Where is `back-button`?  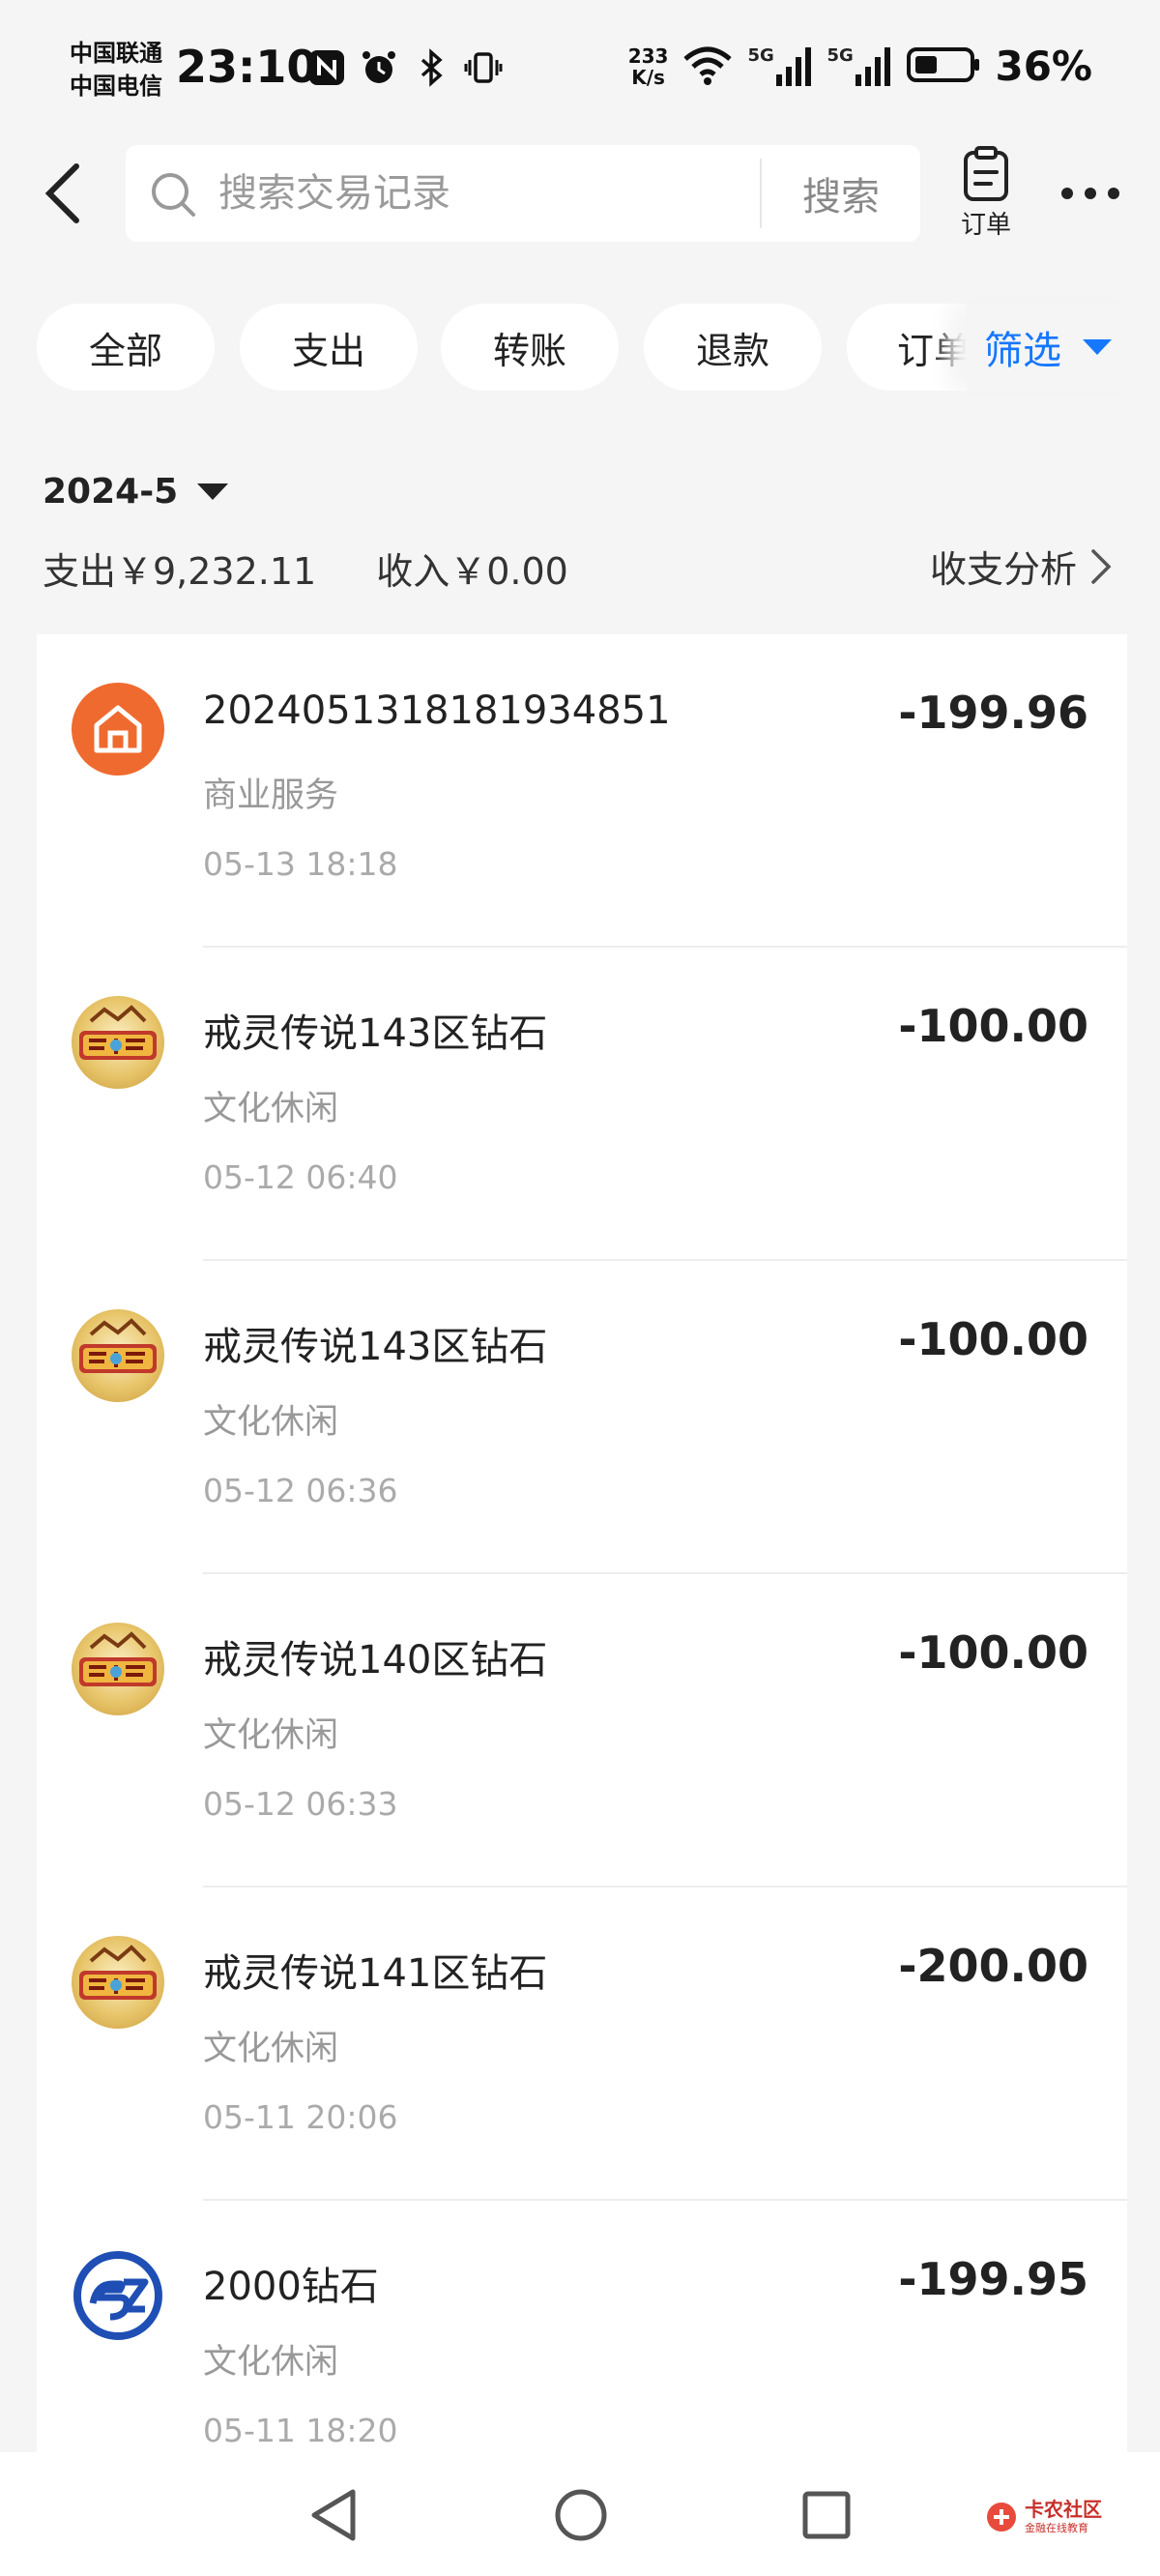
back-button is located at coordinates (63, 193).